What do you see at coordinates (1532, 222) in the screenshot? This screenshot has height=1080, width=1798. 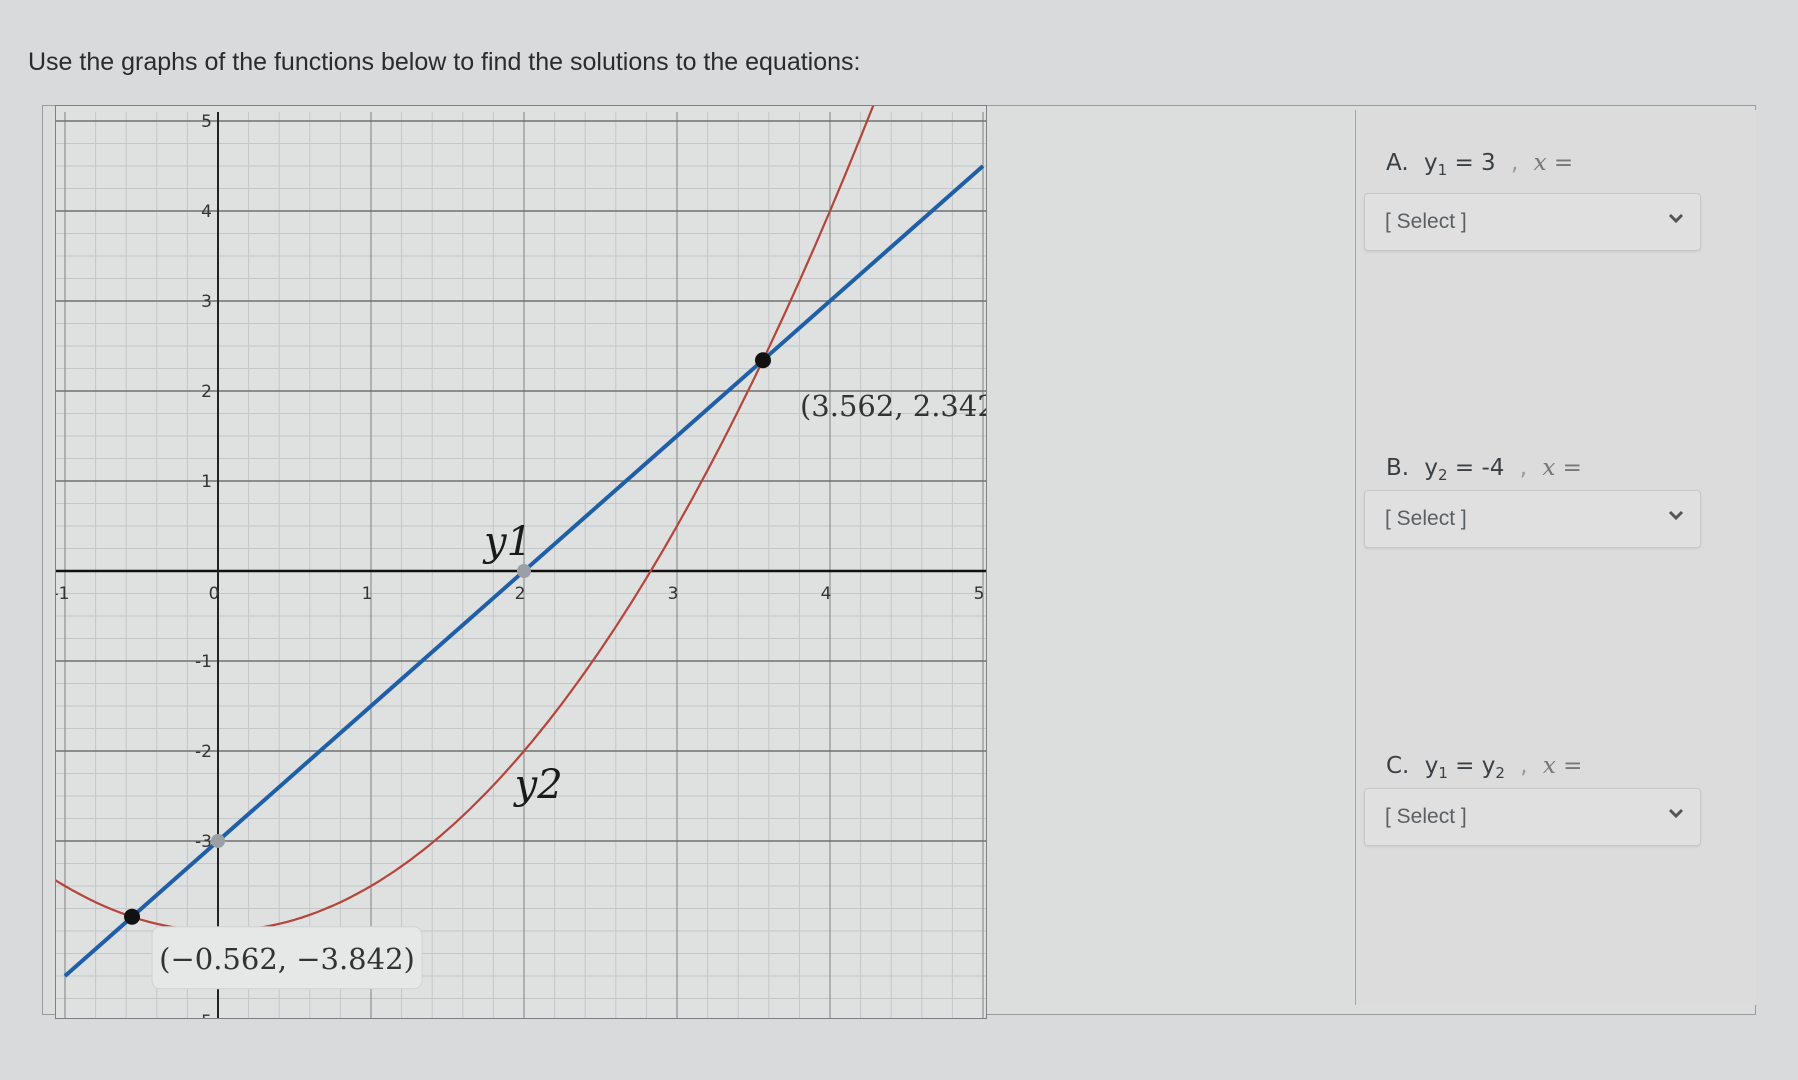 I see `answer-select-a: [ Select ]` at bounding box center [1532, 222].